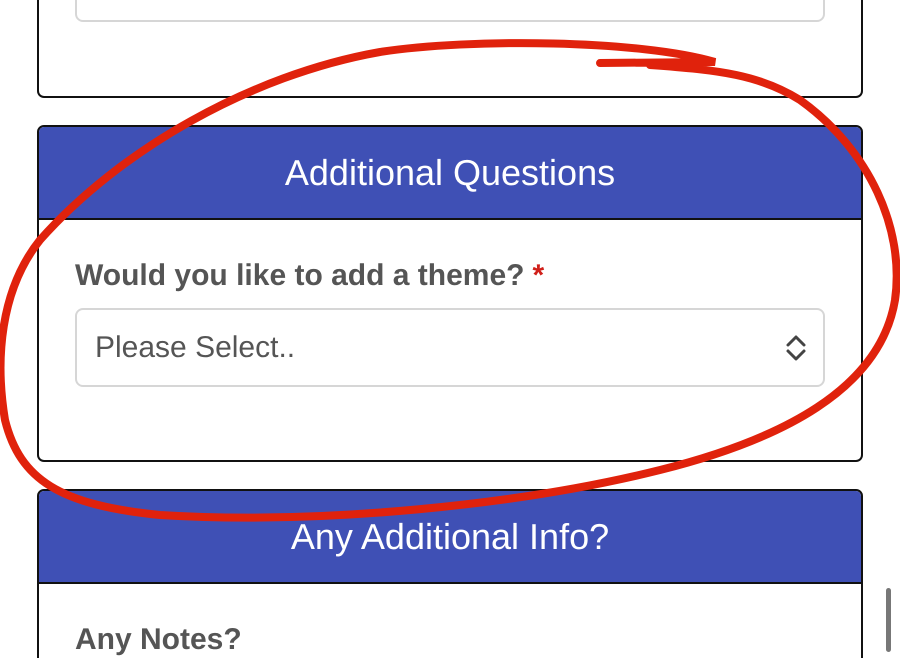 Image resolution: width=900 pixels, height=658 pixels. Describe the element at coordinates (158, 639) in the screenshot. I see `field-label: Any Notes?` at that location.